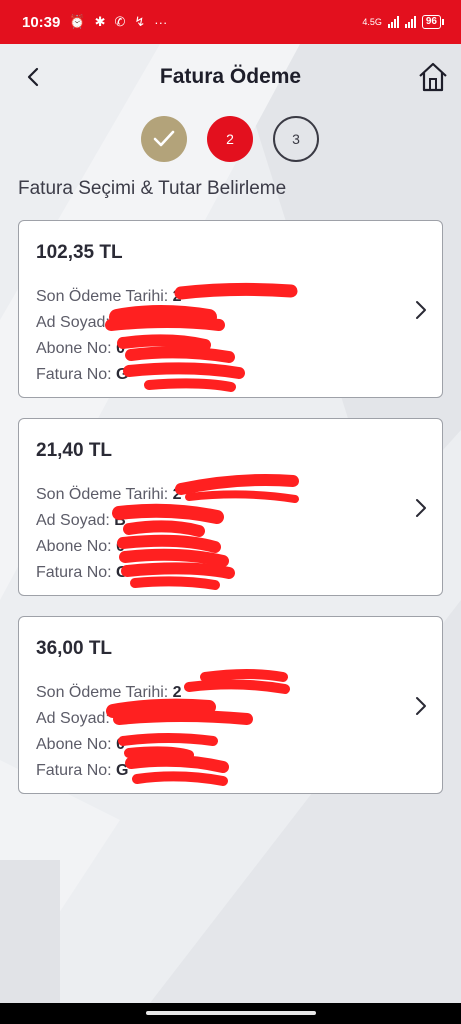 This screenshot has height=1024, width=461. I want to click on bill-amount: 36,00 TL, so click(74, 648).